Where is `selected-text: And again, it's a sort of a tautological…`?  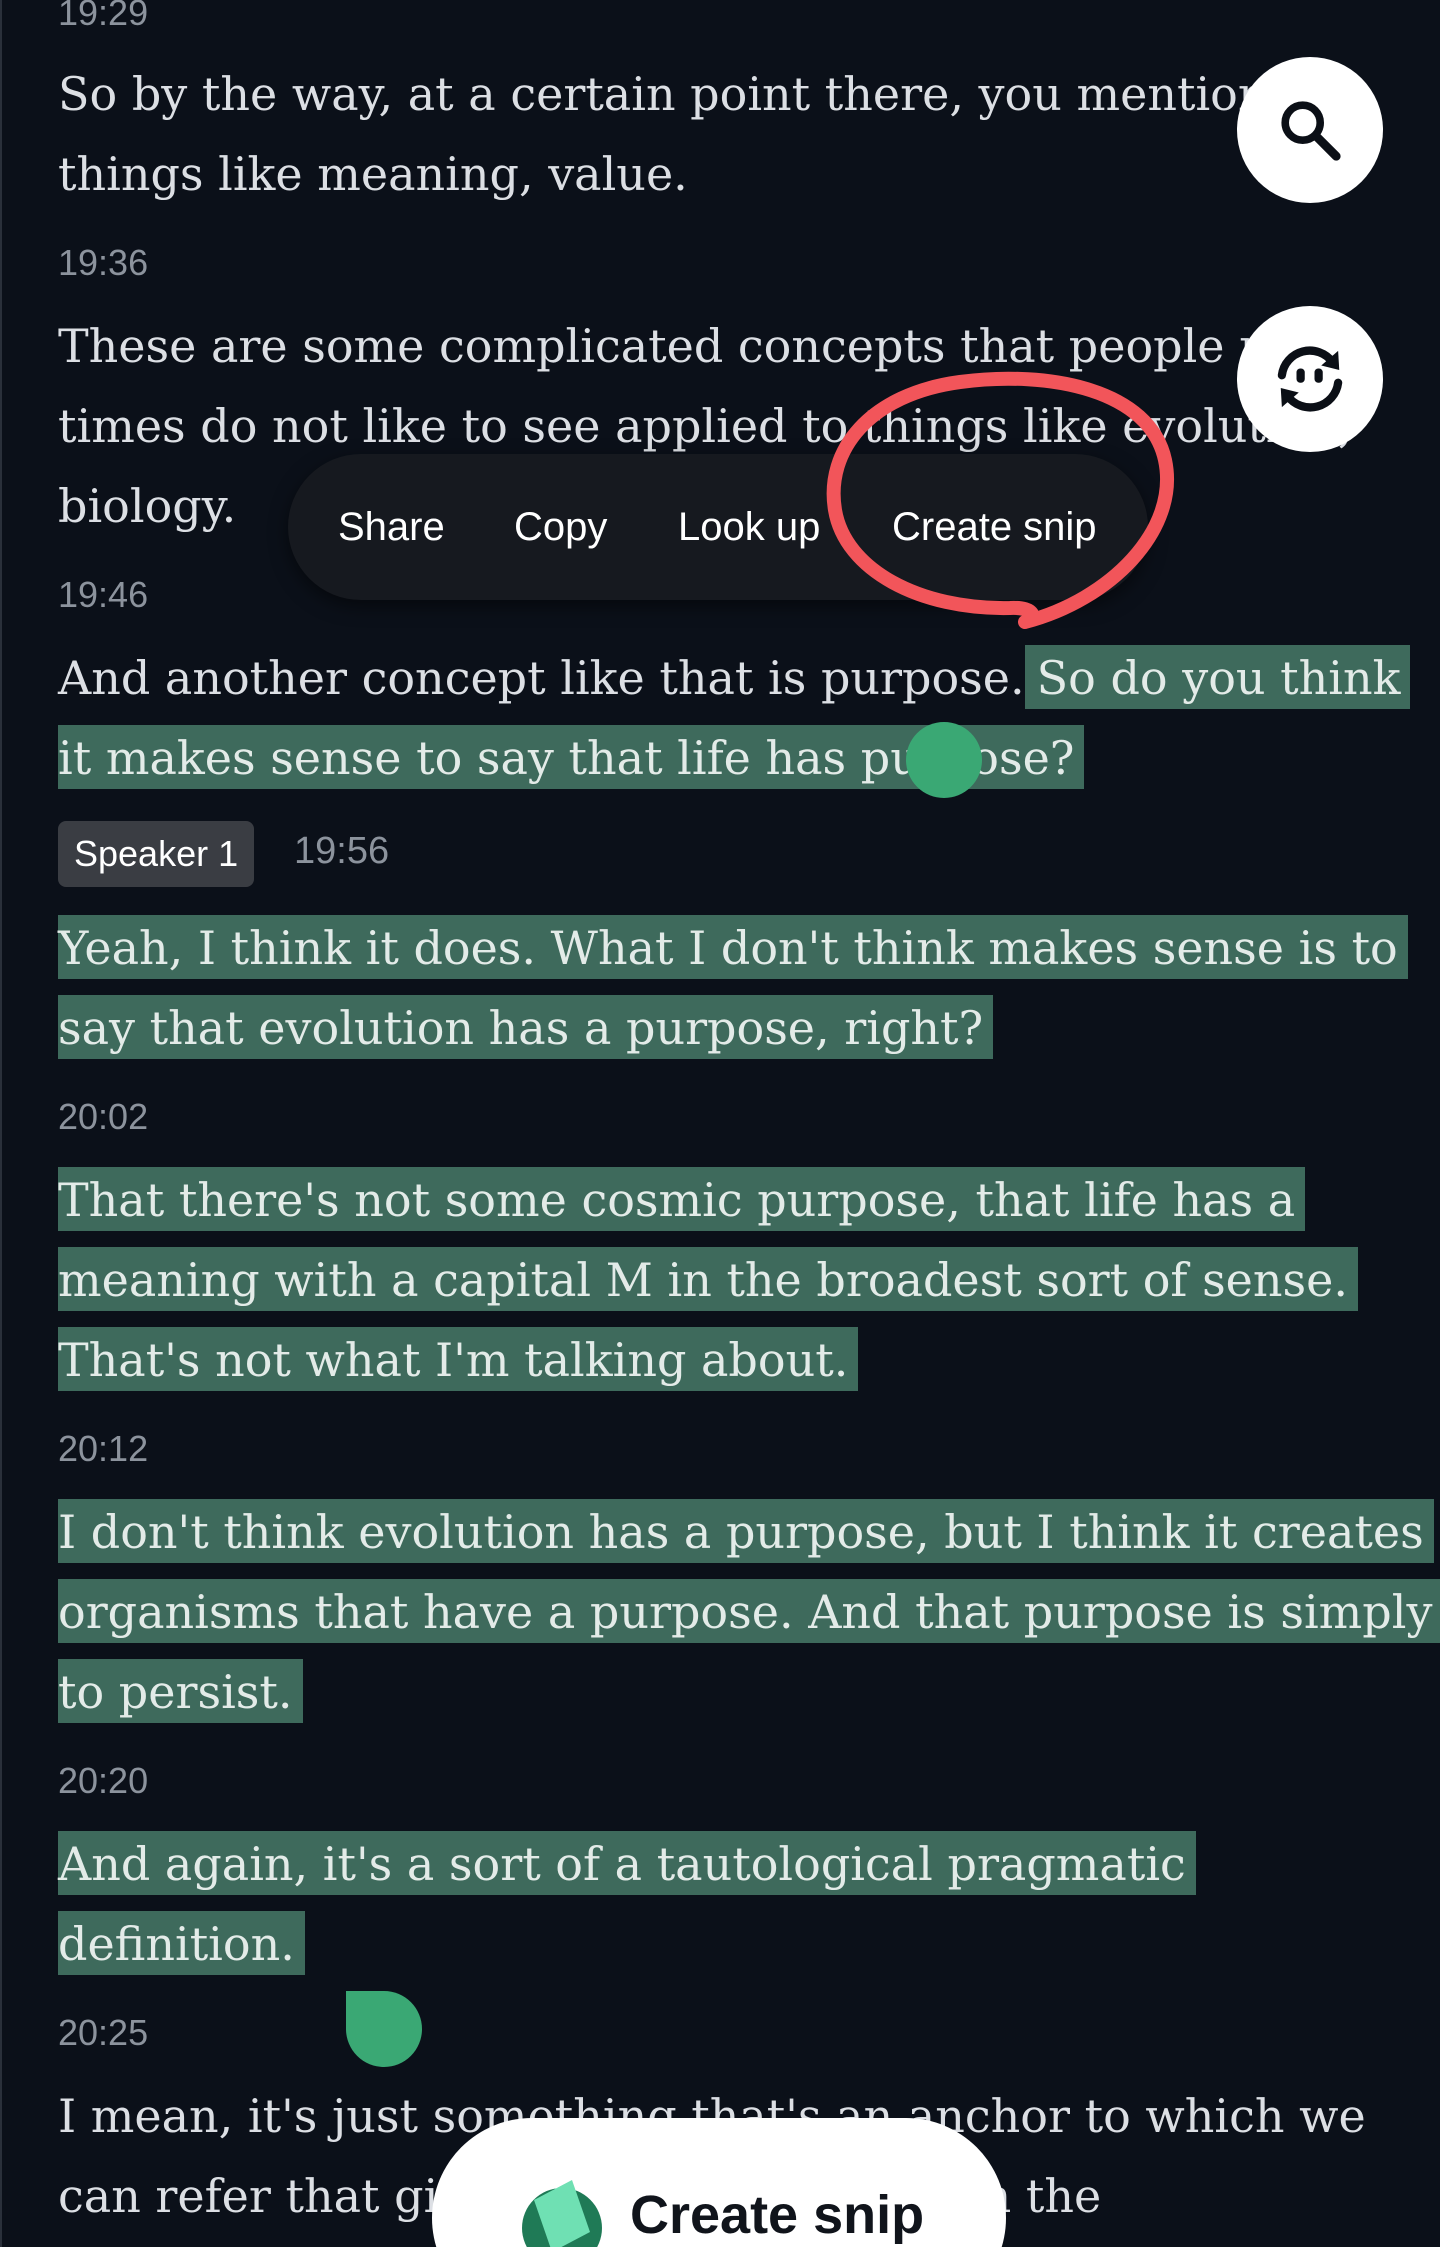 selected-text: And again, it's a sort of a tautological… is located at coordinates (627, 1863).